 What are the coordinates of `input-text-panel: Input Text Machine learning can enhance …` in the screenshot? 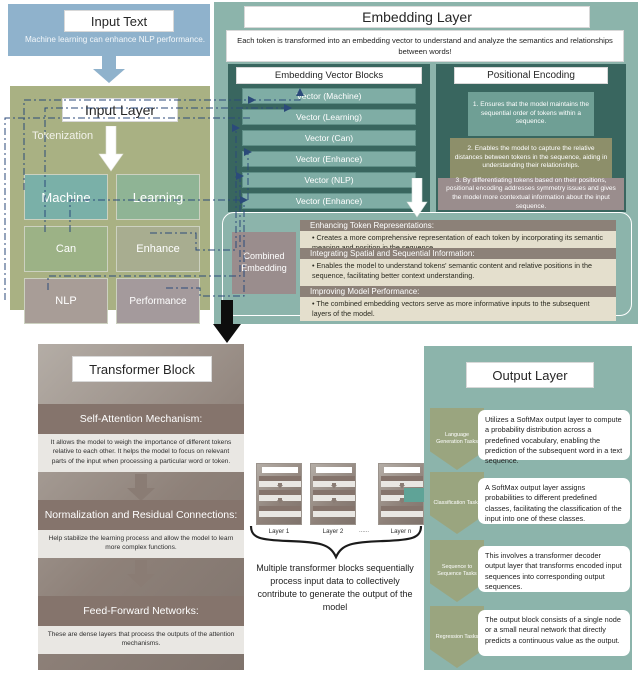 It's located at (109, 30).